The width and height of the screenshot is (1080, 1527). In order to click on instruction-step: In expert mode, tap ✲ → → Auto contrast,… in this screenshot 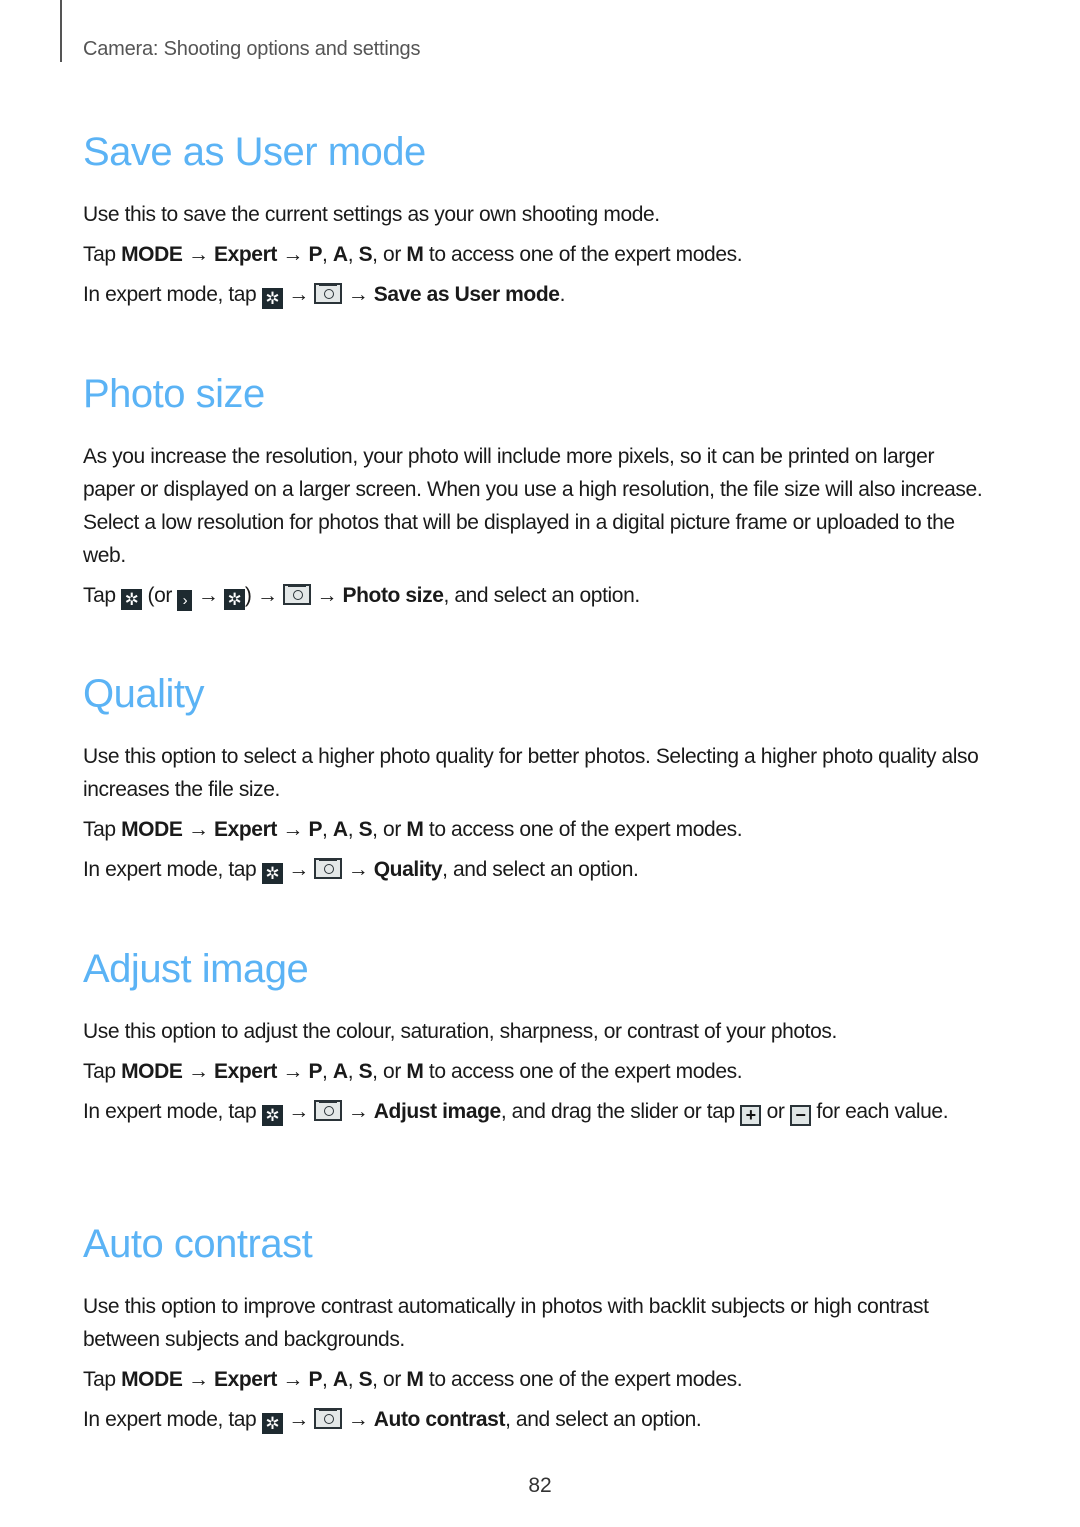, I will do `click(392, 1421)`.